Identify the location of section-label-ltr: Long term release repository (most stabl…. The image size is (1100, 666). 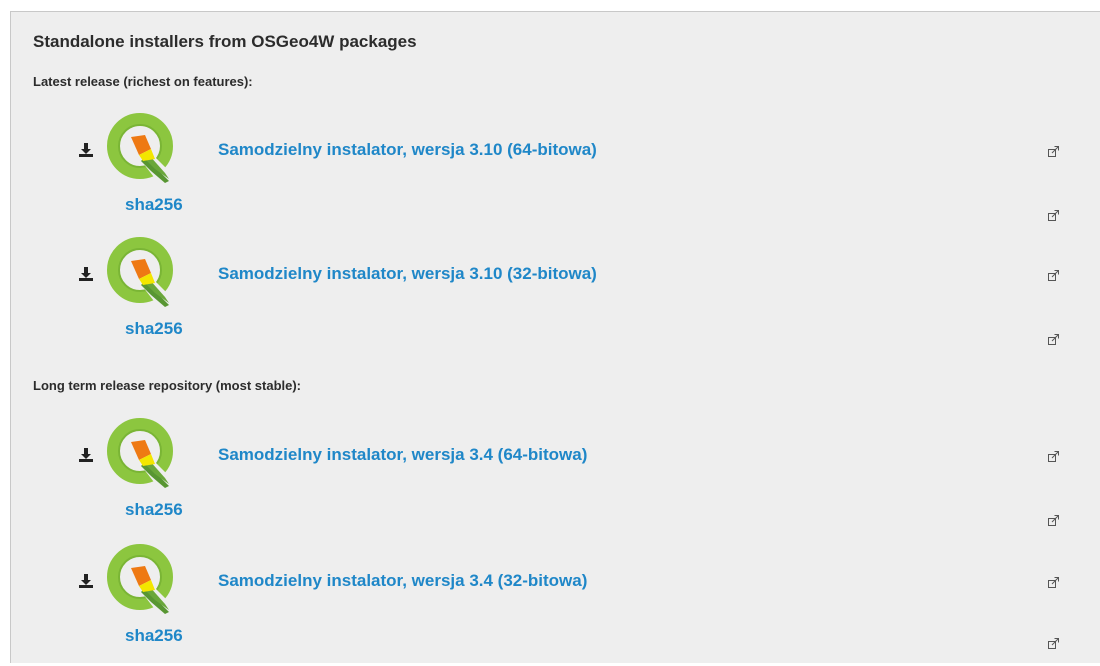
(167, 385).